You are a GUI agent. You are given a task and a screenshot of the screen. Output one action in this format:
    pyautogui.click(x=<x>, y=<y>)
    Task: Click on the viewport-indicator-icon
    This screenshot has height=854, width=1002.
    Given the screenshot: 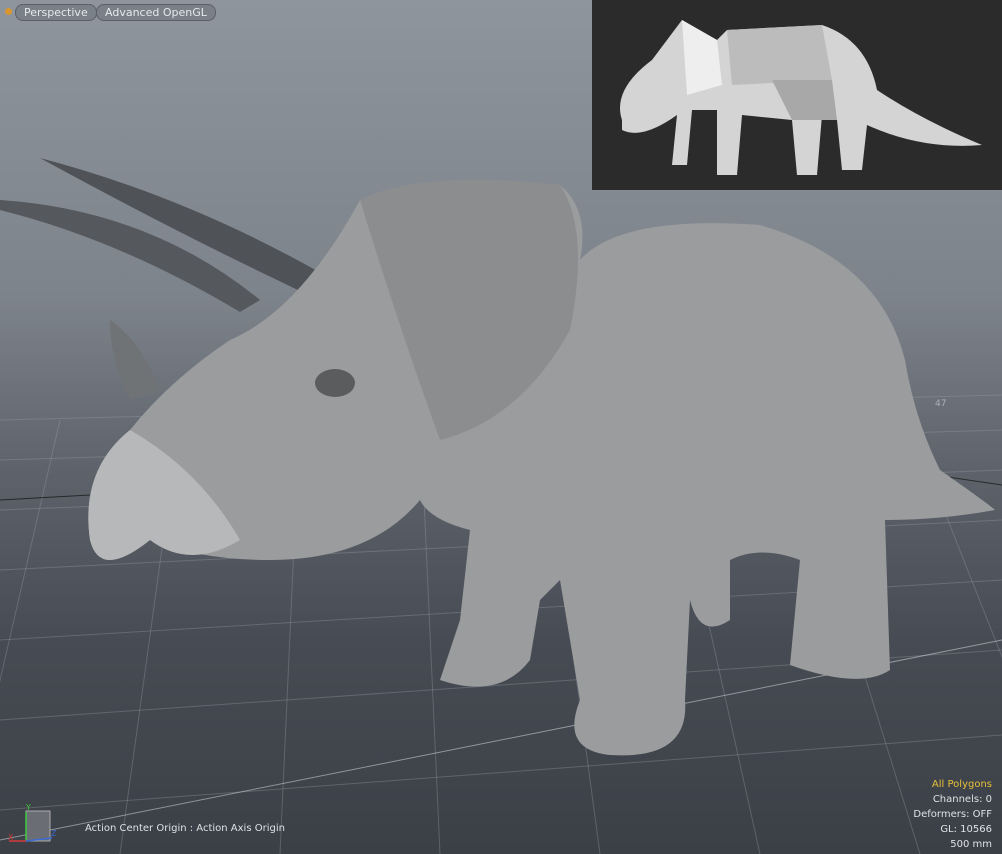 What is the action you would take?
    pyautogui.click(x=8, y=11)
    